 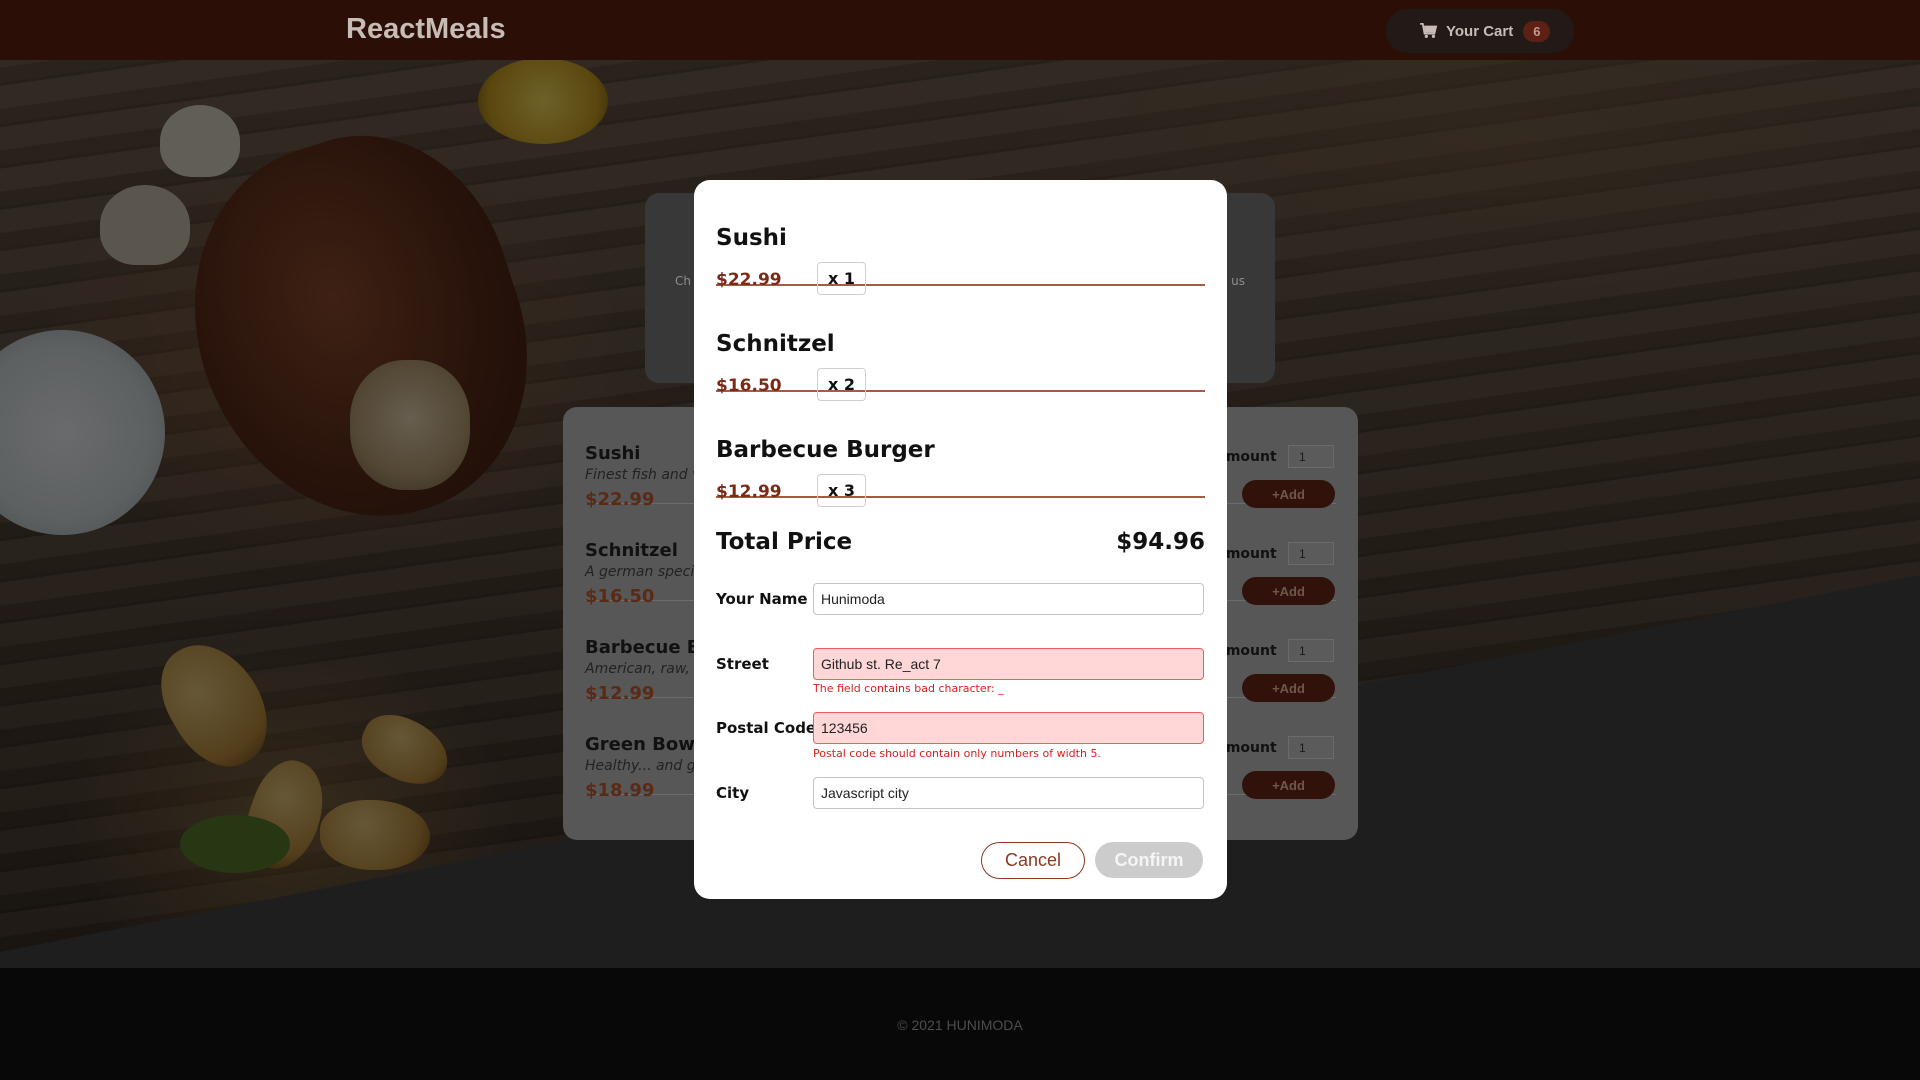 I want to click on cart-item-name: Schnitzel, so click(x=775, y=344).